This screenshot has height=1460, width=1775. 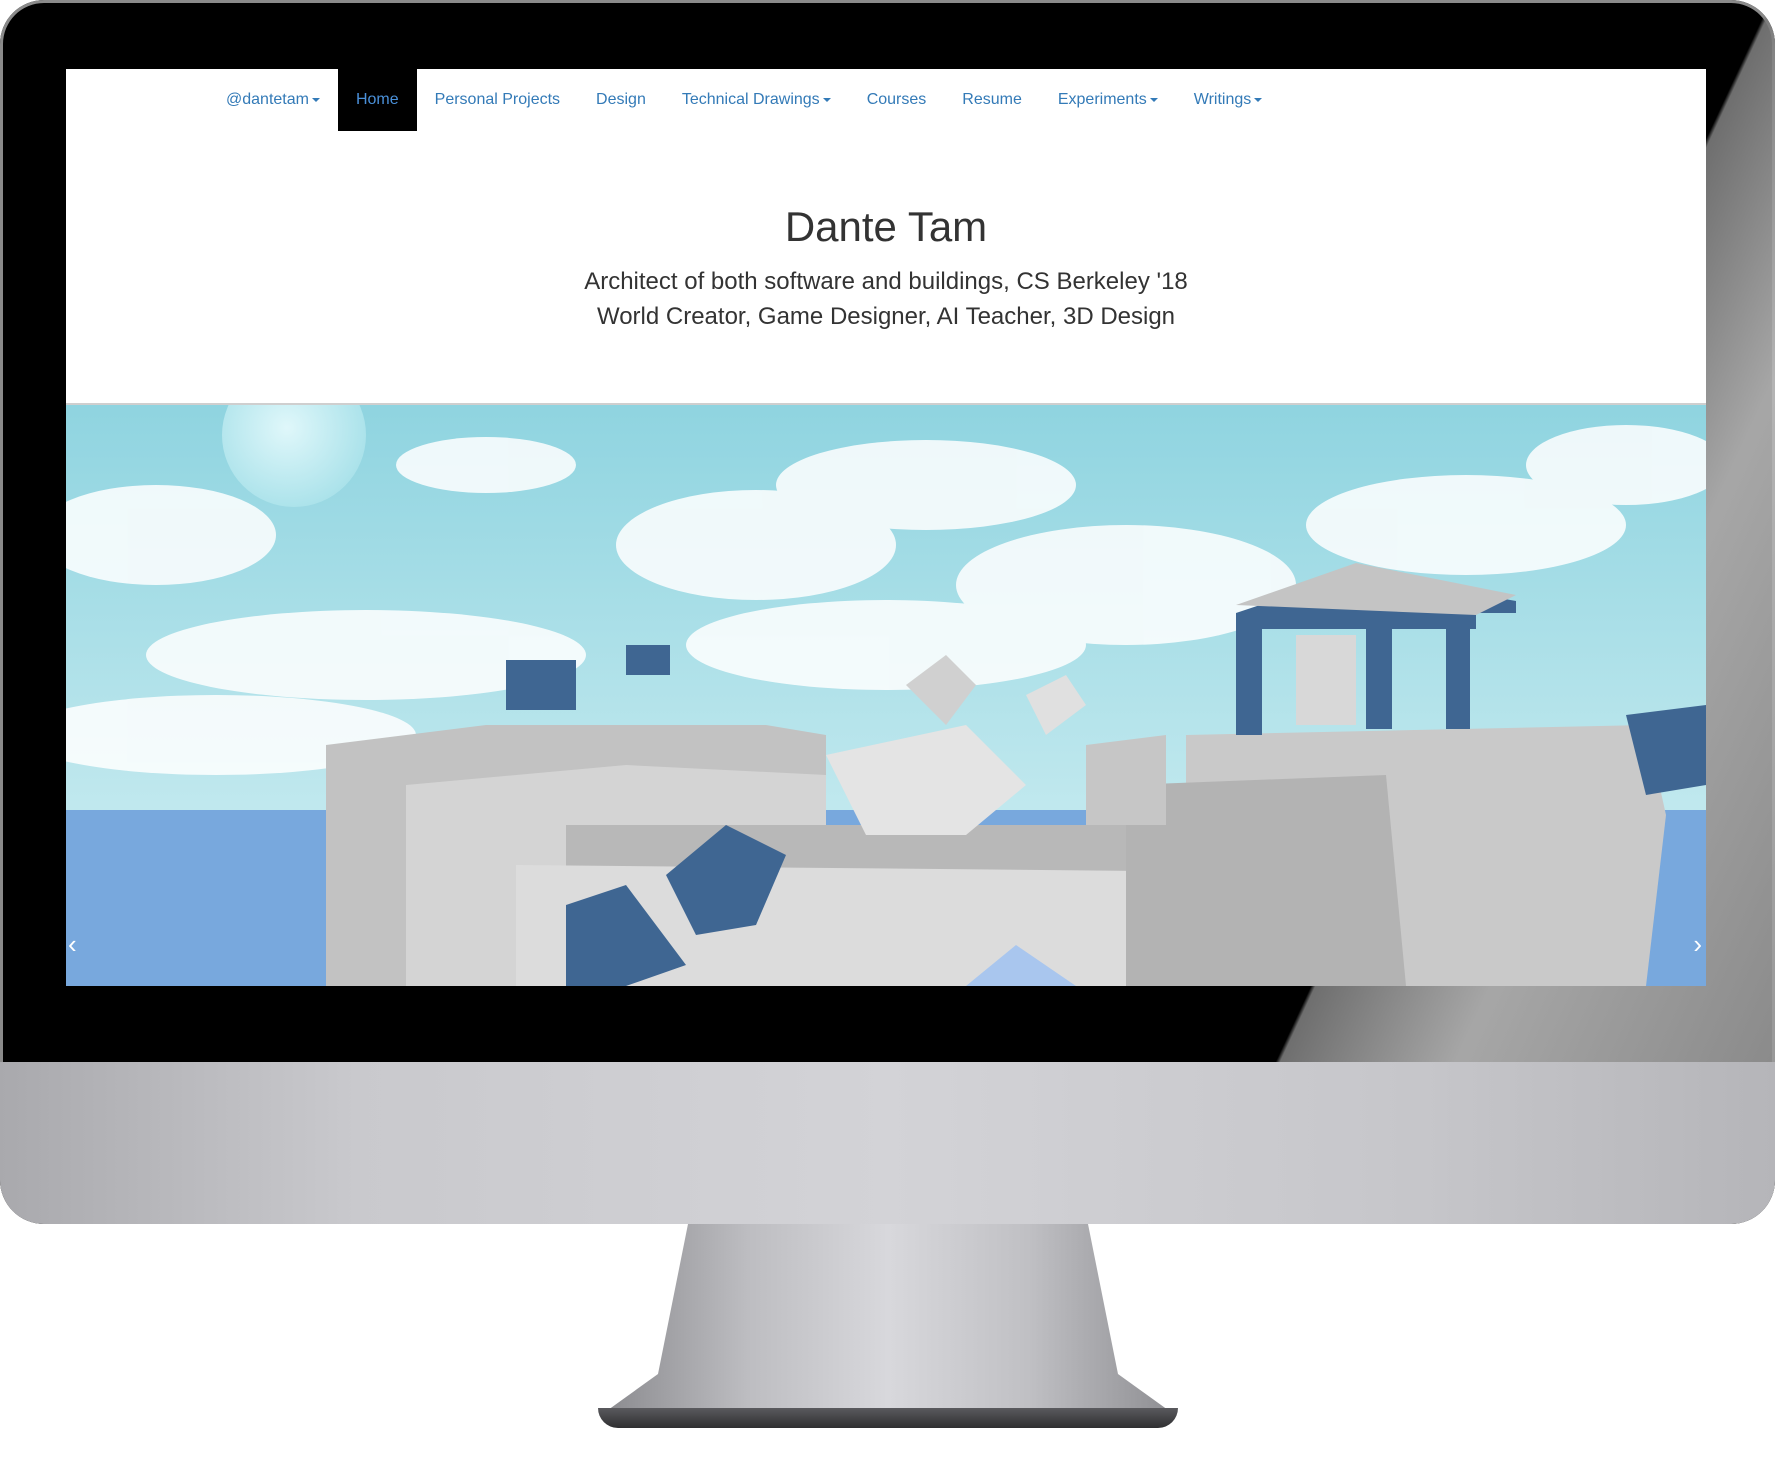 What do you see at coordinates (1697, 944) in the screenshot?
I see `chevron-right-icon: ›` at bounding box center [1697, 944].